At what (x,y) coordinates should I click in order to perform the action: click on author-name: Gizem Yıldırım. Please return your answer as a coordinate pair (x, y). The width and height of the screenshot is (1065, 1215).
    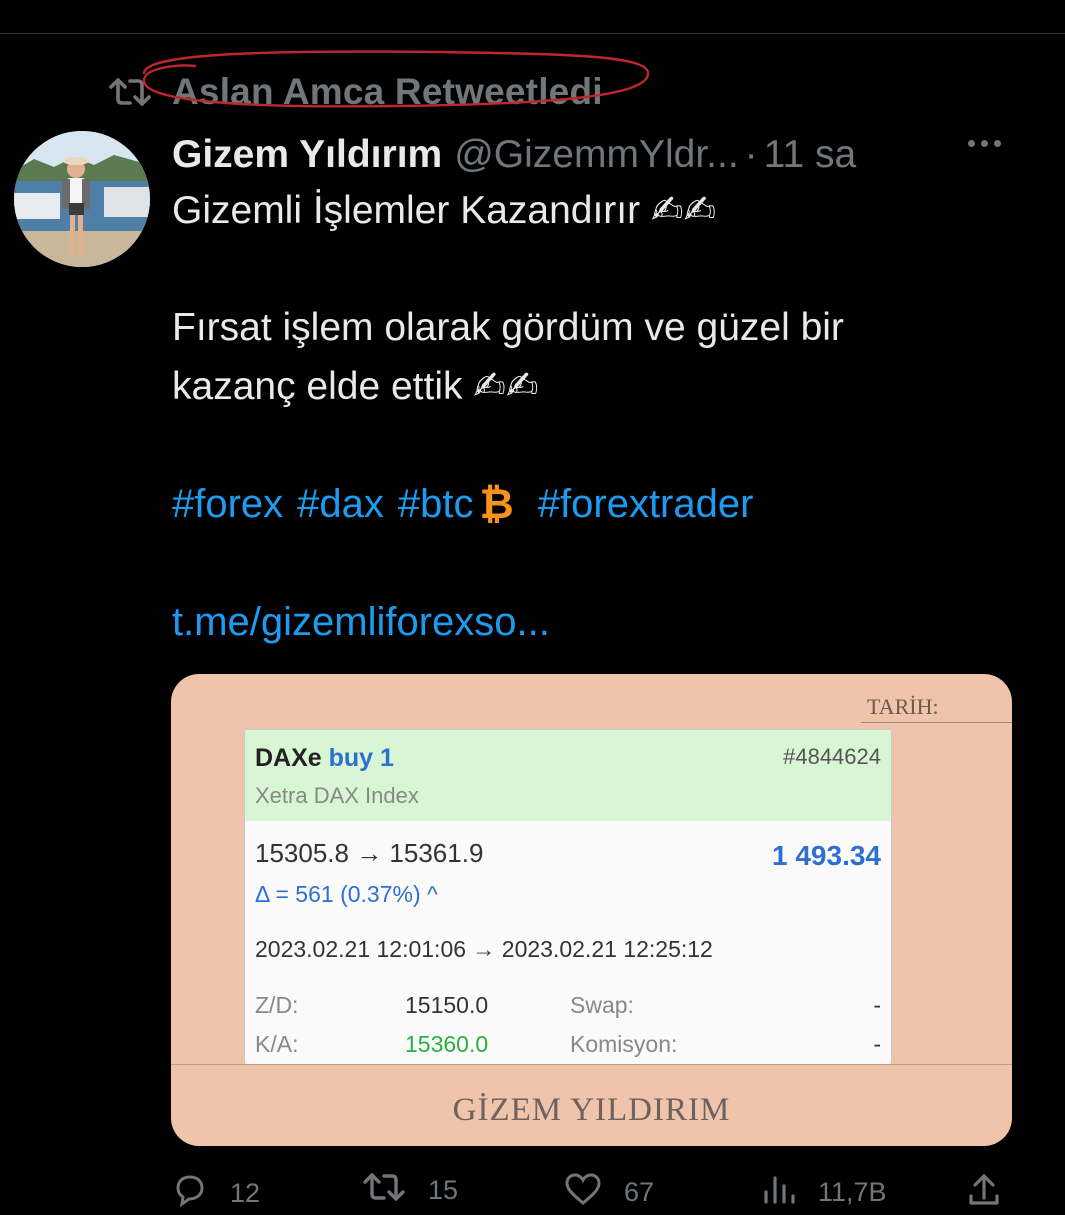
    Looking at the image, I should click on (307, 155).